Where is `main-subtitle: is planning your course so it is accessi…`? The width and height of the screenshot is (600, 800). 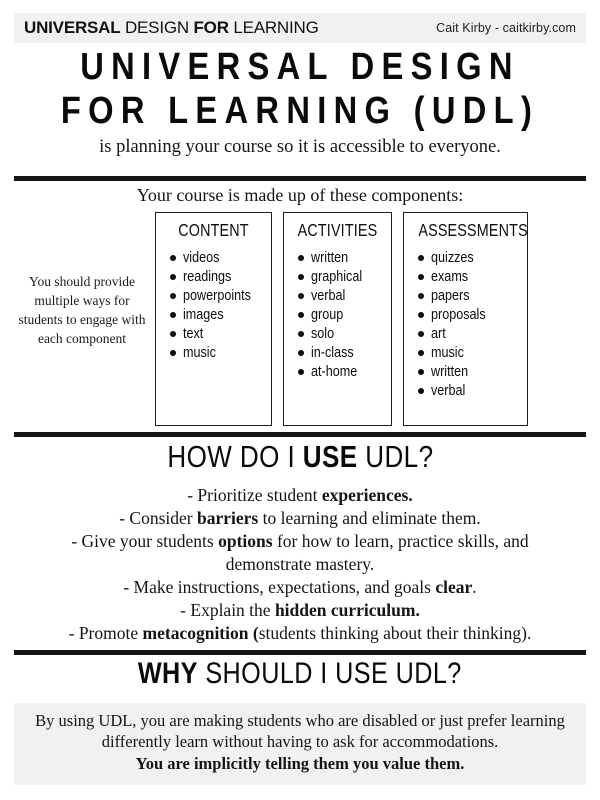 main-subtitle: is planning your course so it is accessi… is located at coordinates (300, 147).